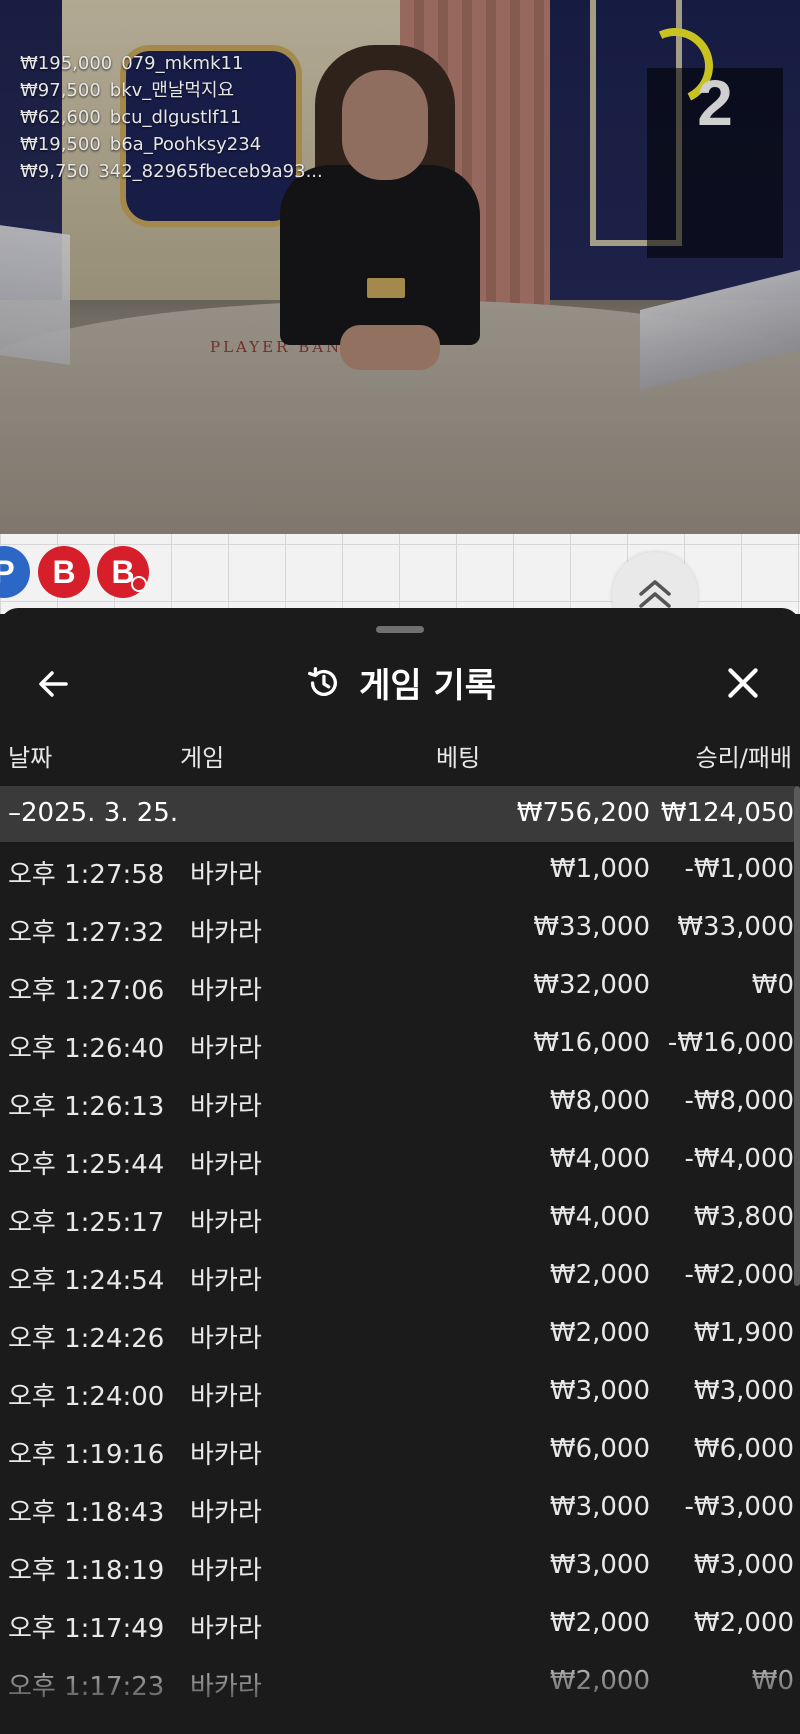 The width and height of the screenshot is (800, 1734). Describe the element at coordinates (743, 1623) in the screenshot. I see `row-win-loss: ₩2,000` at that location.